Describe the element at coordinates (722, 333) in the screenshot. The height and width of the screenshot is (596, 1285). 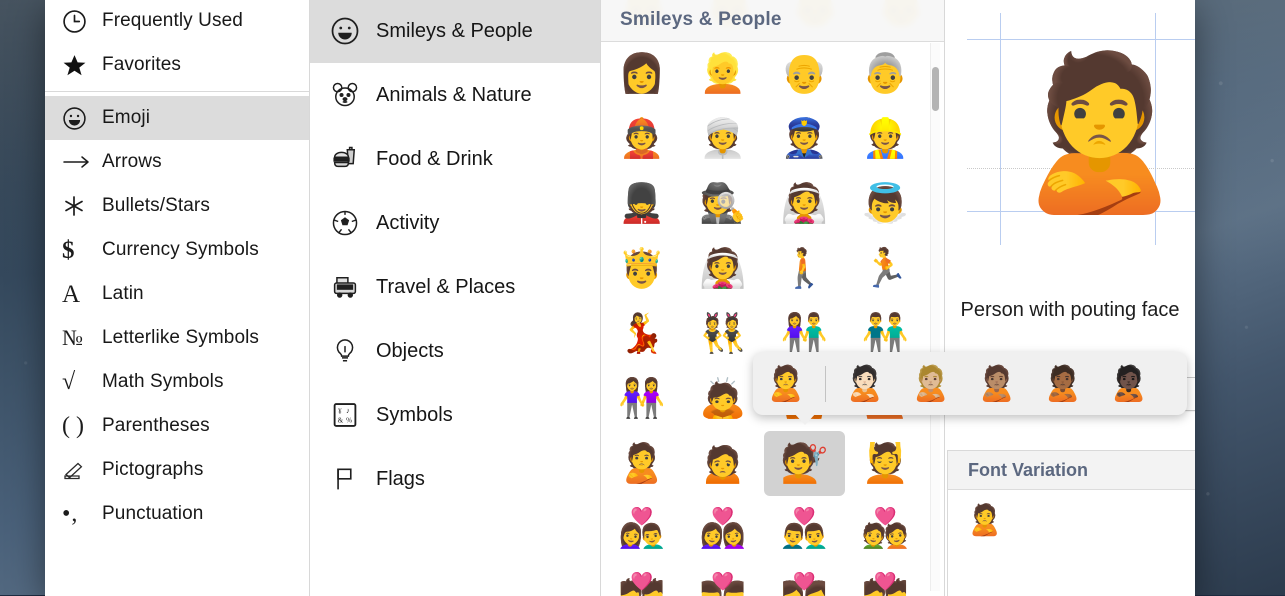
I see `emoji-cell: 👯` at that location.